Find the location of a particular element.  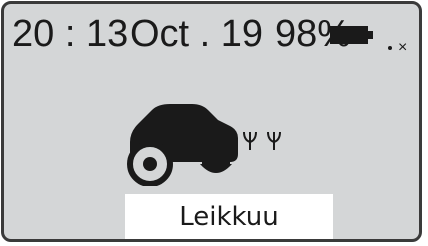

battery-icon is located at coordinates (351, 35).